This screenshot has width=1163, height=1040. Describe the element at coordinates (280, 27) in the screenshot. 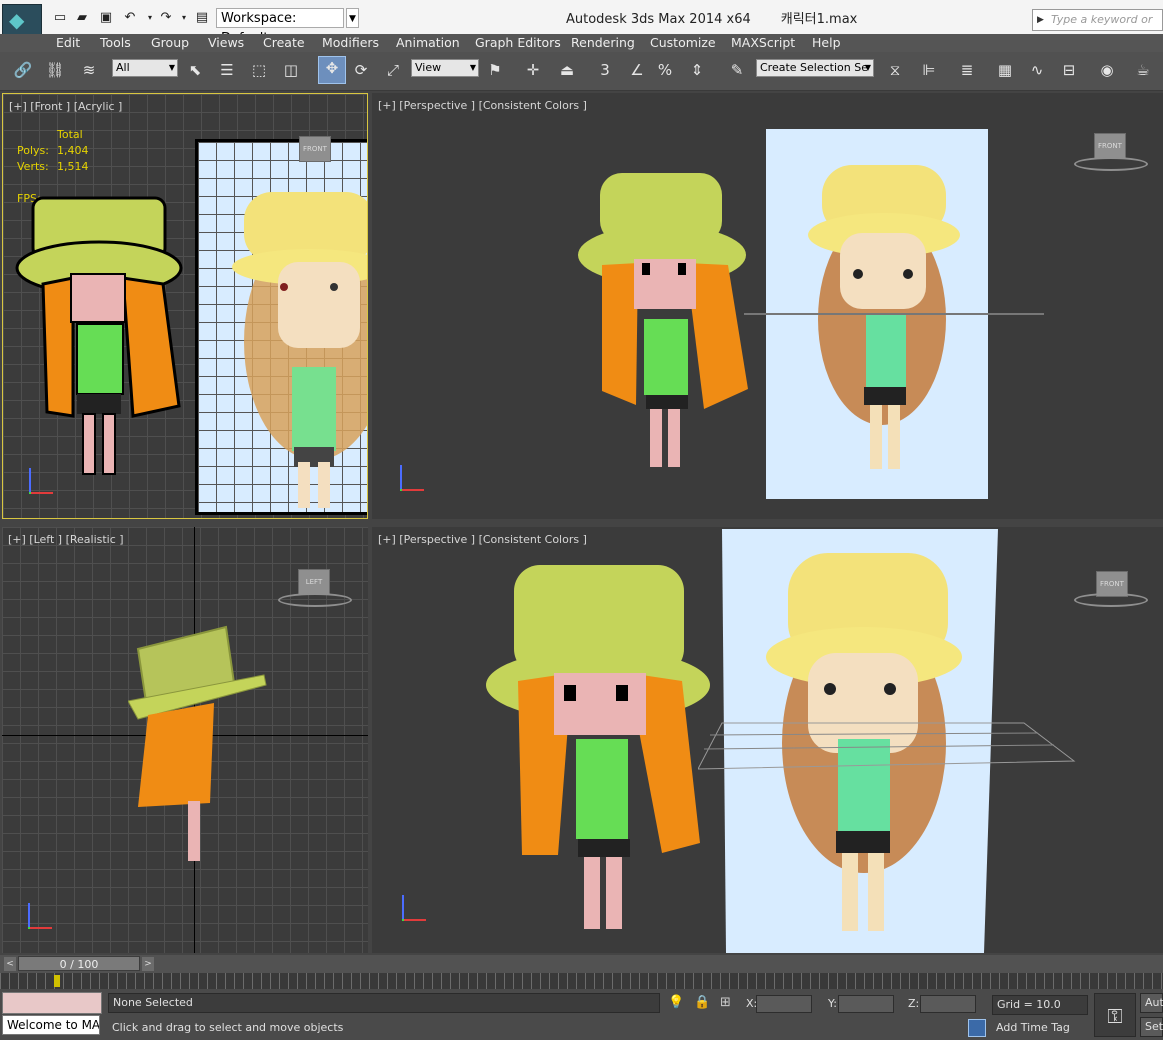

I see `workspace-dropdown: Workspace: Default` at that location.